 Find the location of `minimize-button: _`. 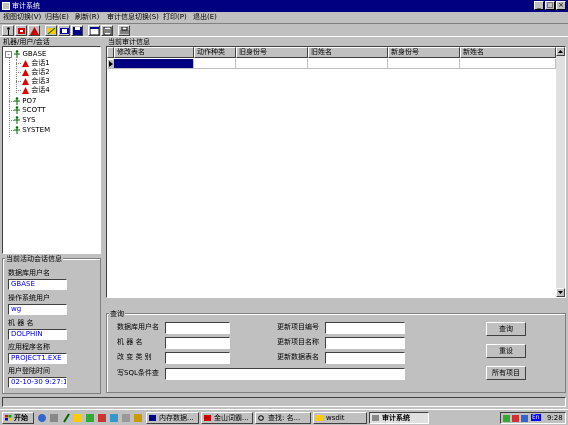

minimize-button: _ is located at coordinates (539, 5).